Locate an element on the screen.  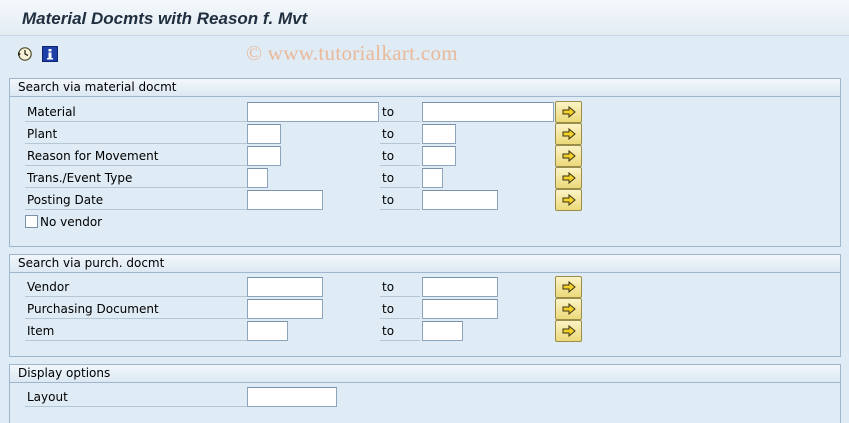
row-purchasing-document: Purchasing Document to is located at coordinates (425, 309).